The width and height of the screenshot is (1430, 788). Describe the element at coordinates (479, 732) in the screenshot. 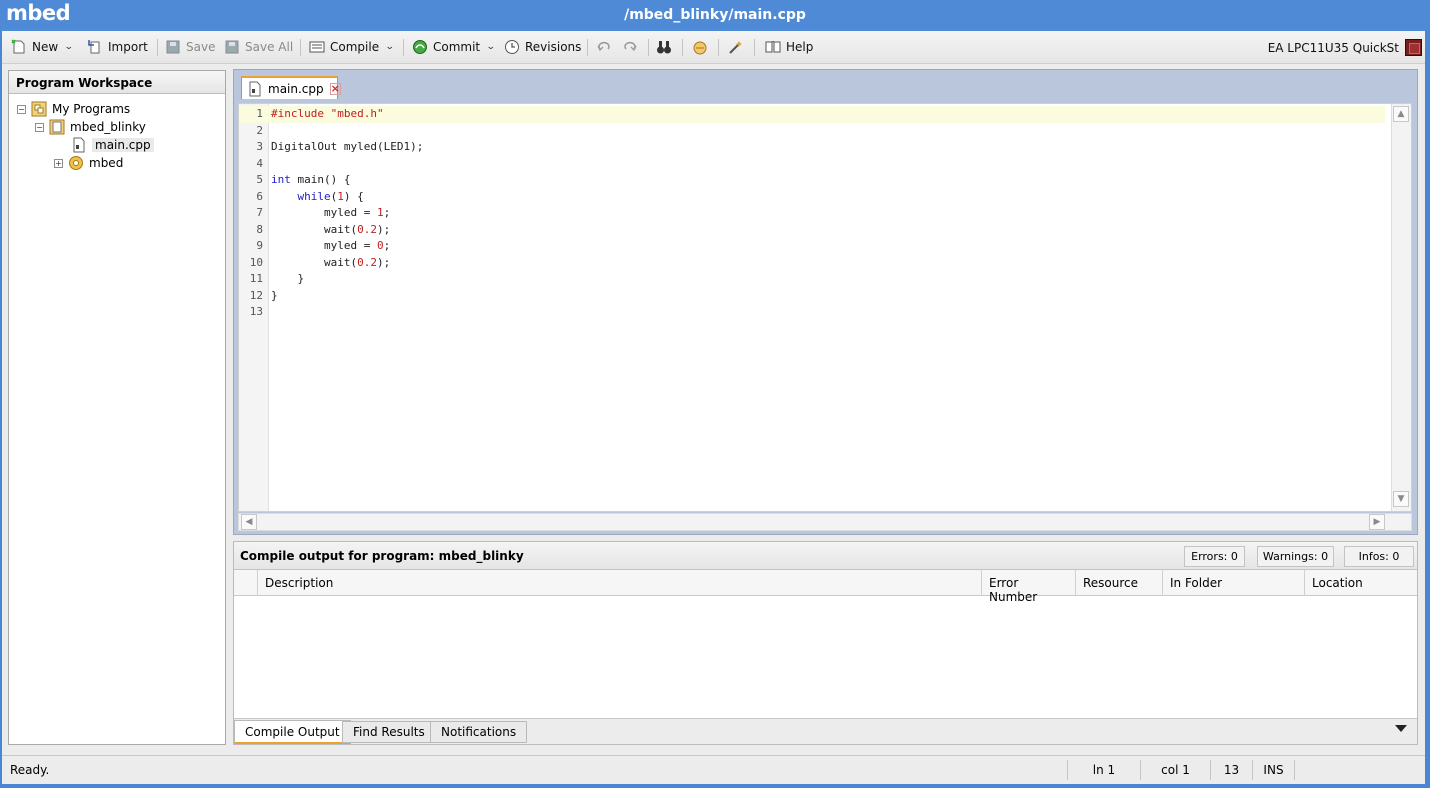

I see `tab-notifications: Notifications` at that location.